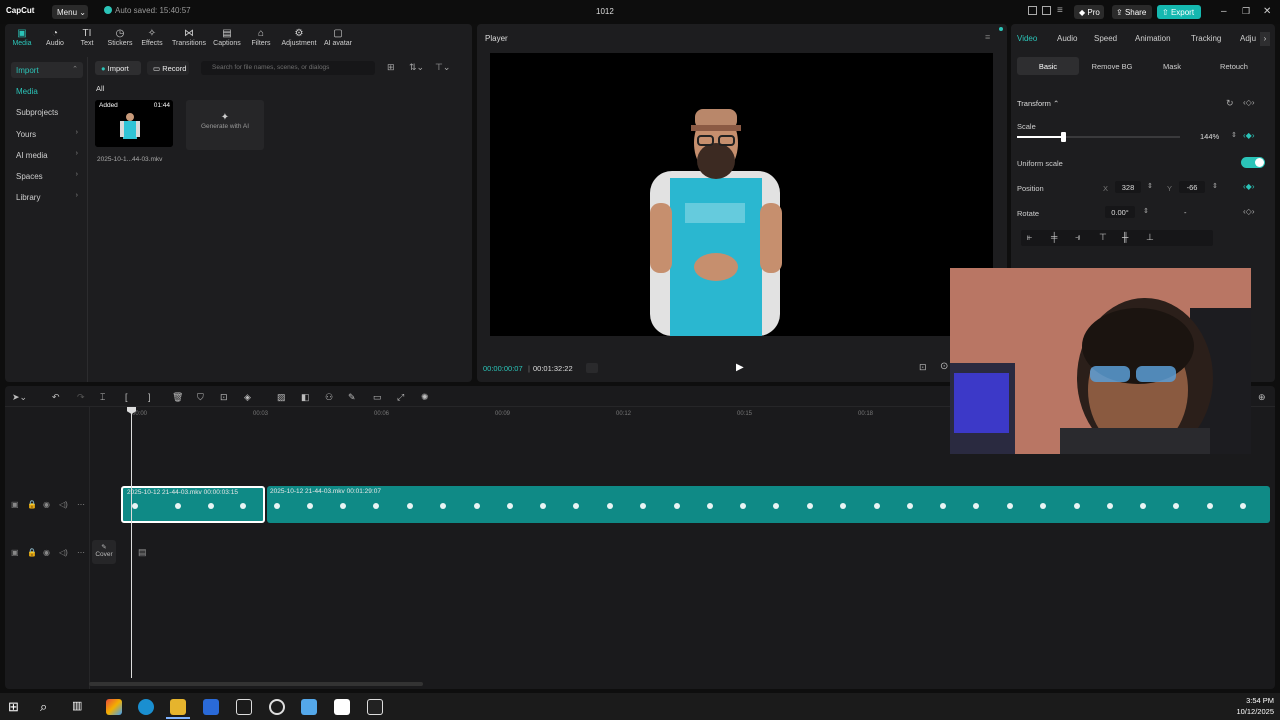 The image size is (1280, 720). What do you see at coordinates (256, 684) in the screenshot?
I see `timeline-scrollbar` at bounding box center [256, 684].